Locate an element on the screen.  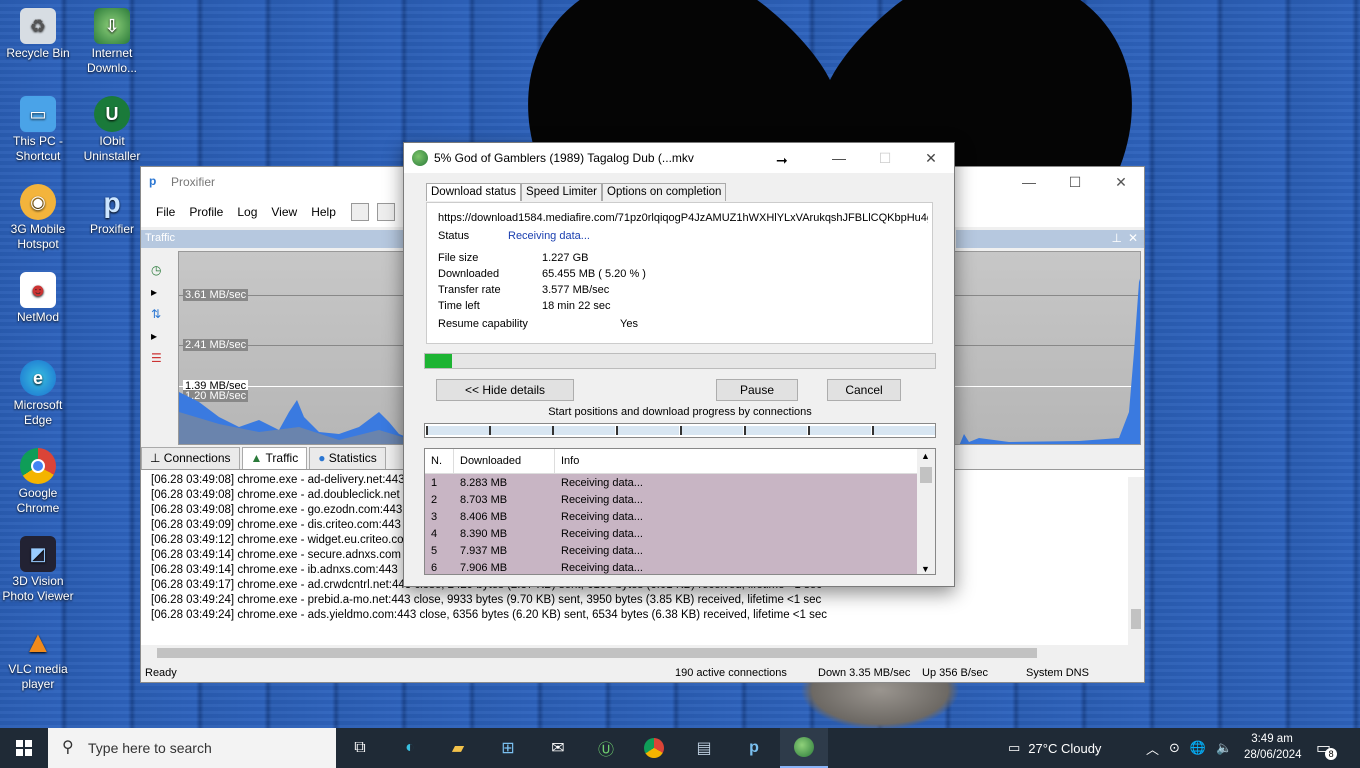
volume-icon: 🔈 is located at coordinates (1224, 748).